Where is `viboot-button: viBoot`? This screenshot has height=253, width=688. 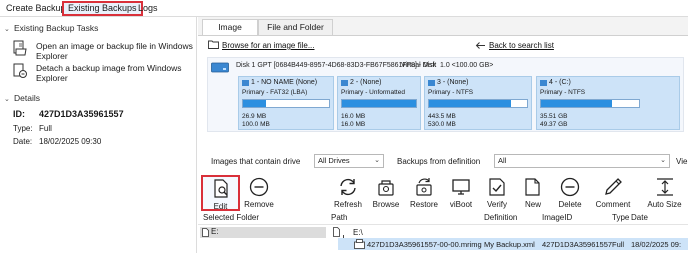
viboot-button: viBoot is located at coordinates (461, 193).